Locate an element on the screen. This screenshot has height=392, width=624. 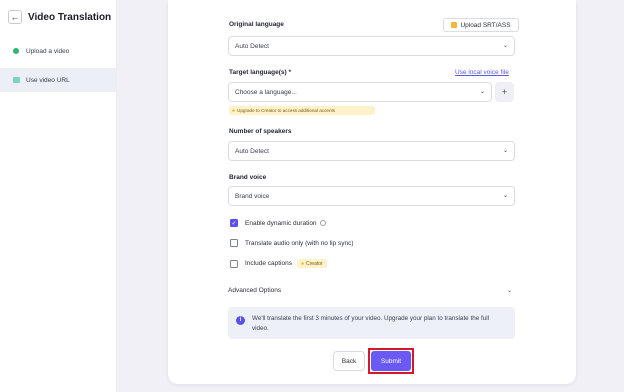
upload-srt-button: Upload SRT/ASS is located at coordinates (481, 25).